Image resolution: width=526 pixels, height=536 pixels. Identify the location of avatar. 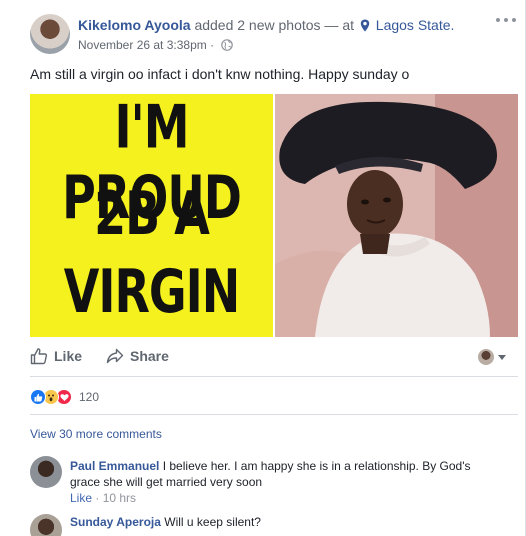
(486, 357).